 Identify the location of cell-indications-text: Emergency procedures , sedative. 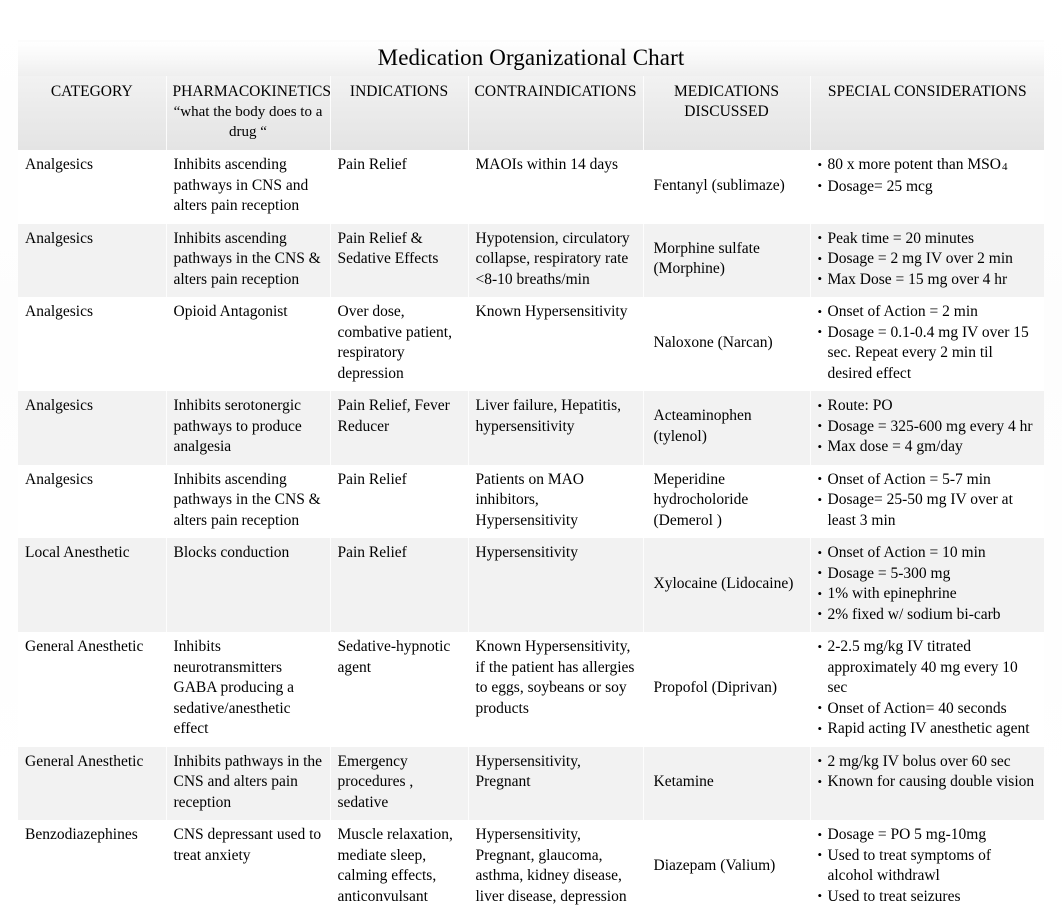
(375, 781).